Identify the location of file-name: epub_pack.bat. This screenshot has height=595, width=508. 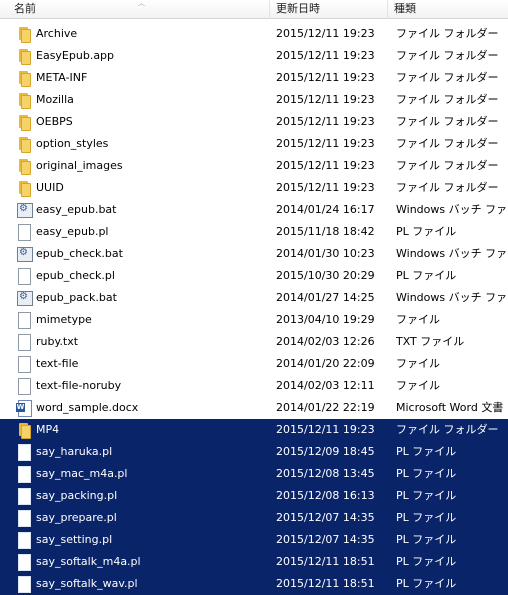
(76, 297).